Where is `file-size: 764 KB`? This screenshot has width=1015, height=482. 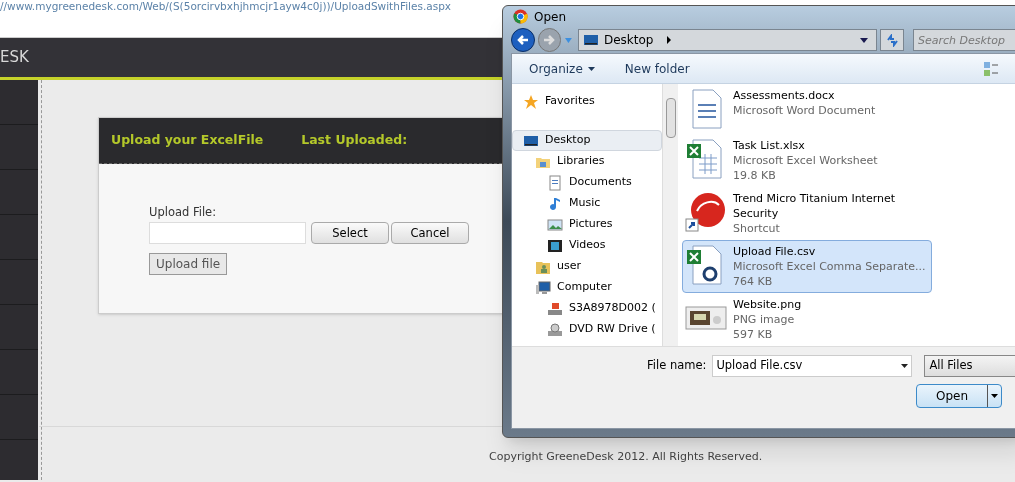 file-size: 764 KB is located at coordinates (753, 281).